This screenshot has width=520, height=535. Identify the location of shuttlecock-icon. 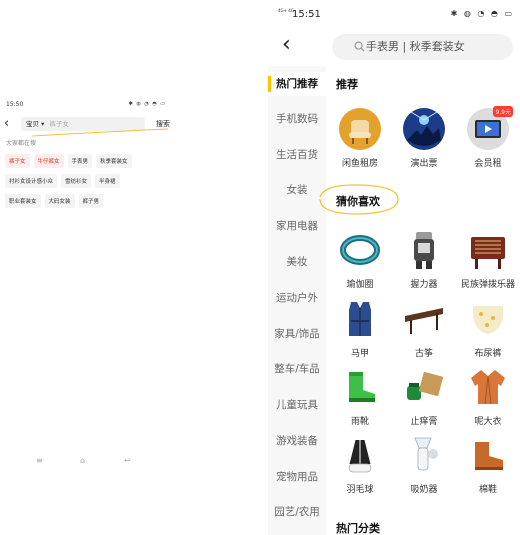
(360, 455).